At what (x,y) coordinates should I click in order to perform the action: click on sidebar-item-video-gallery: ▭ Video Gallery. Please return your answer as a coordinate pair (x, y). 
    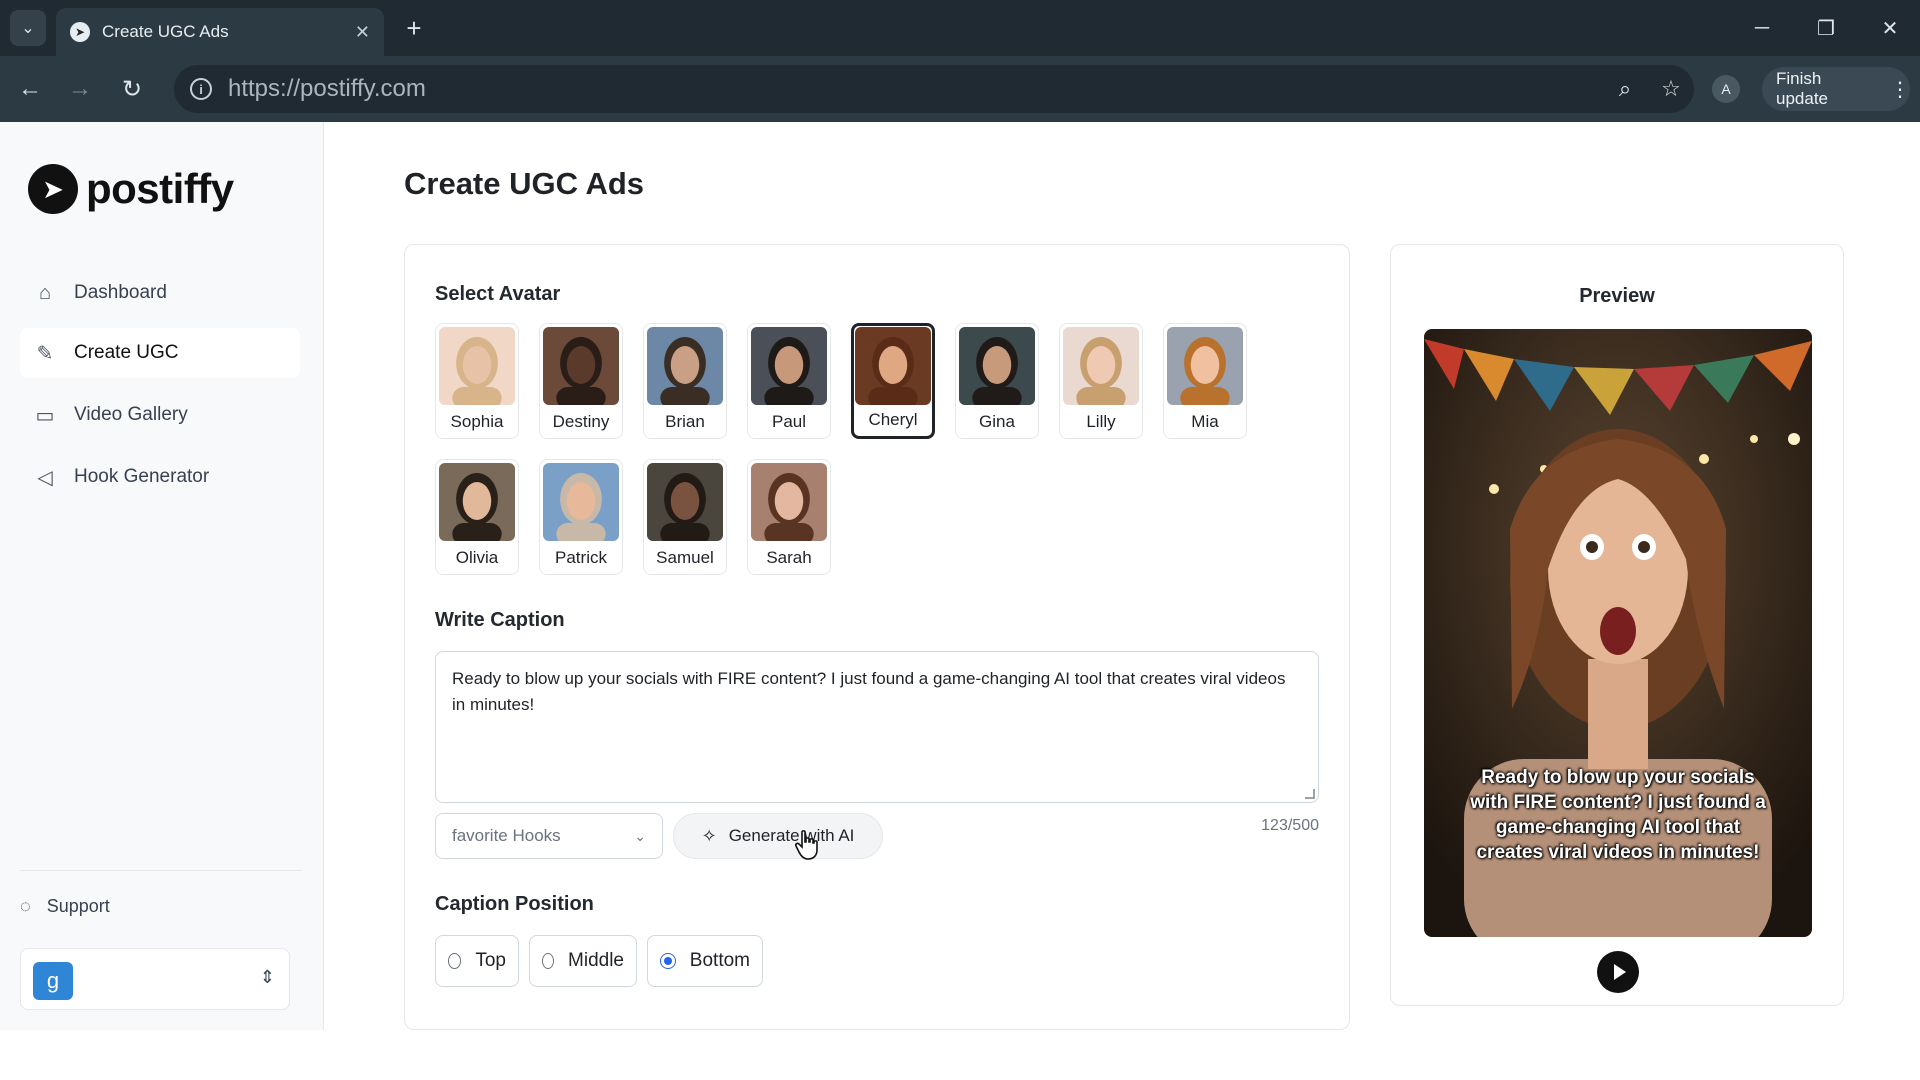
    Looking at the image, I should click on (160, 415).